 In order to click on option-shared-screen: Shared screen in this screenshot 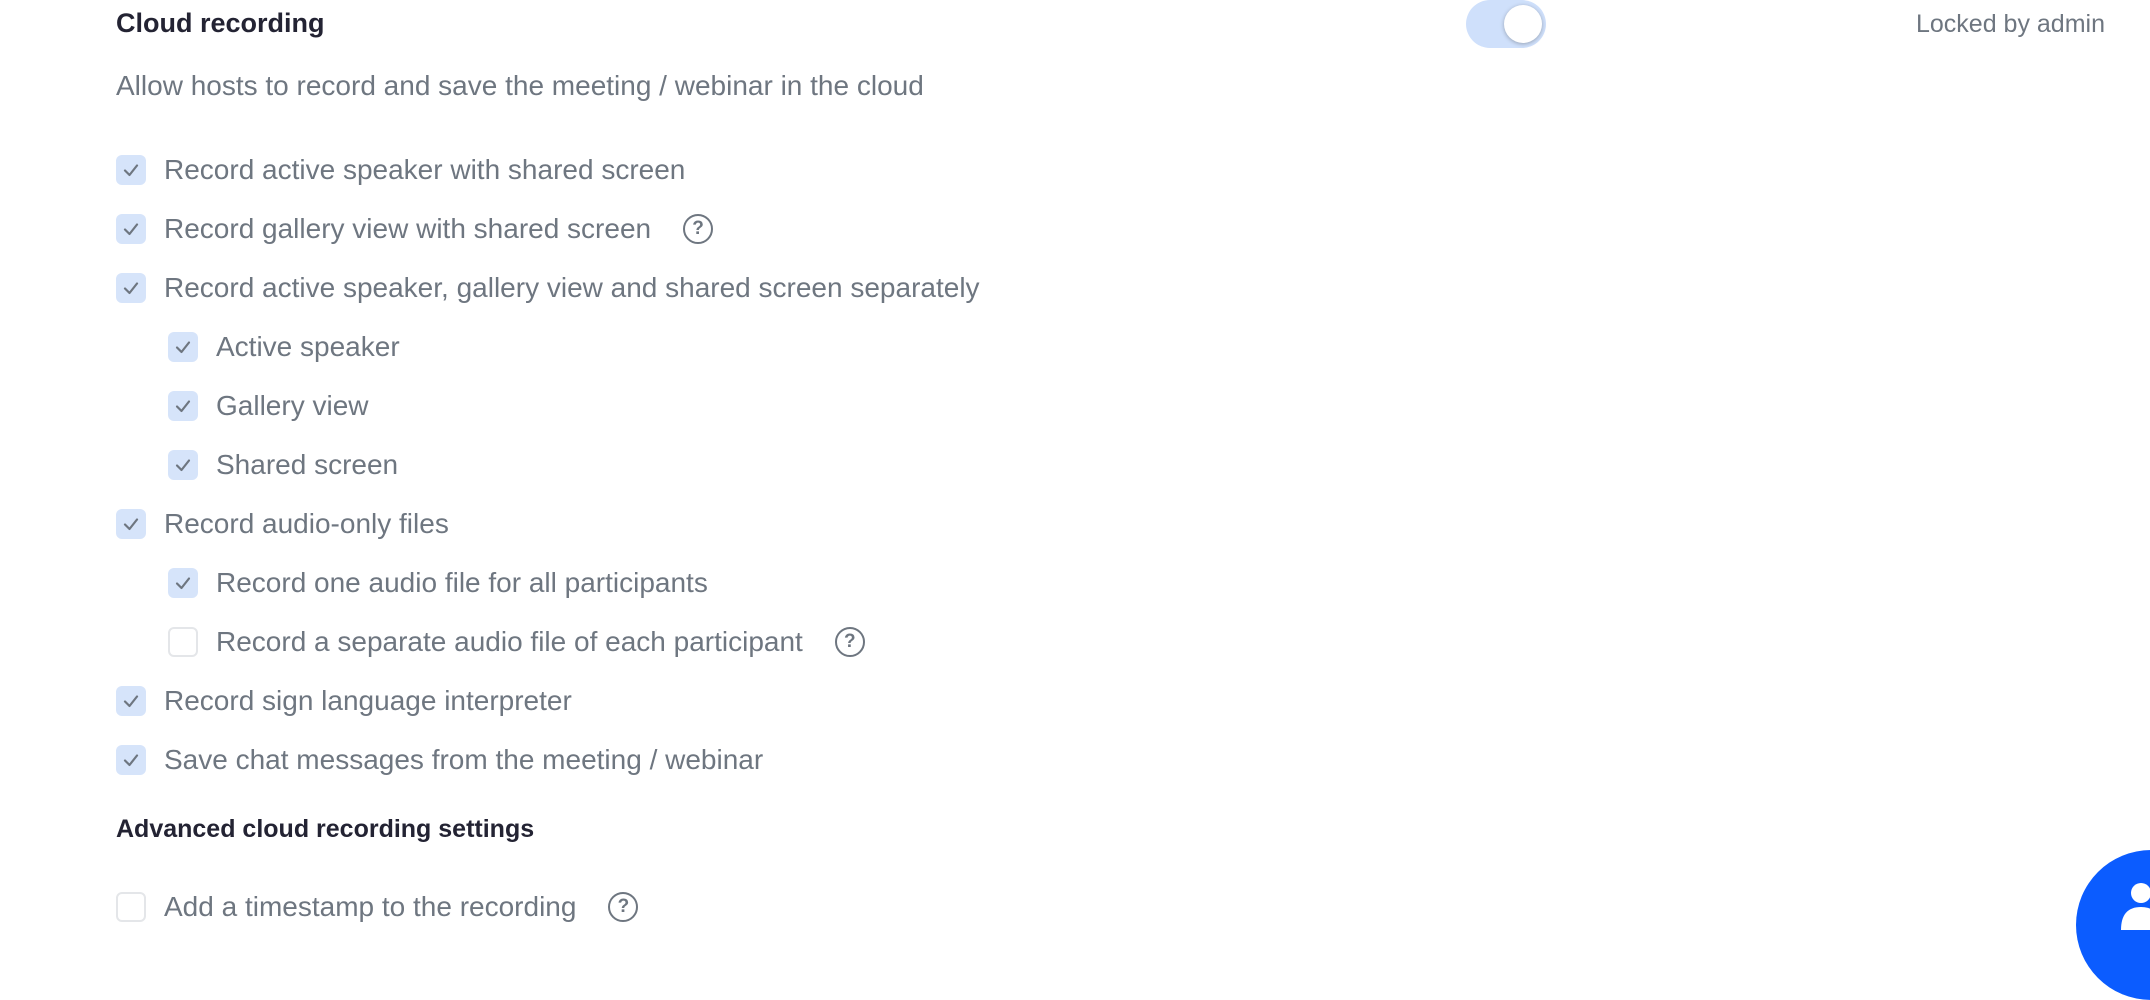, I will do `click(283, 465)`.